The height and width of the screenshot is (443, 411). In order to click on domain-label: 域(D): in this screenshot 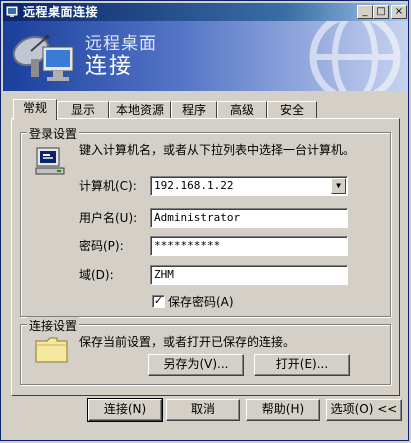, I will do `click(96, 275)`.